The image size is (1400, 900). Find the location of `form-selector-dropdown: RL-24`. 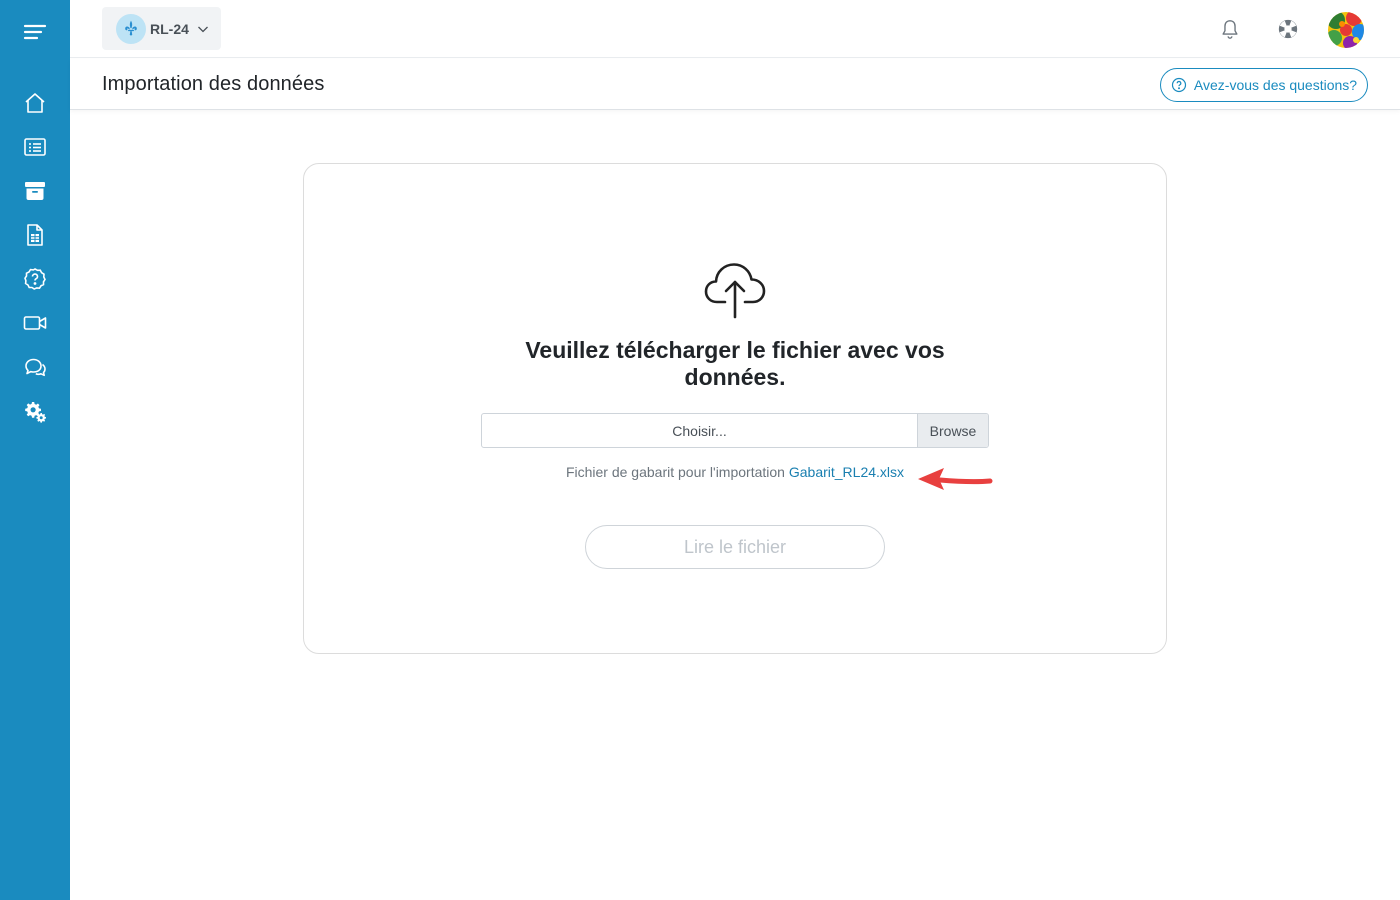

form-selector-dropdown: RL-24 is located at coordinates (161, 28).